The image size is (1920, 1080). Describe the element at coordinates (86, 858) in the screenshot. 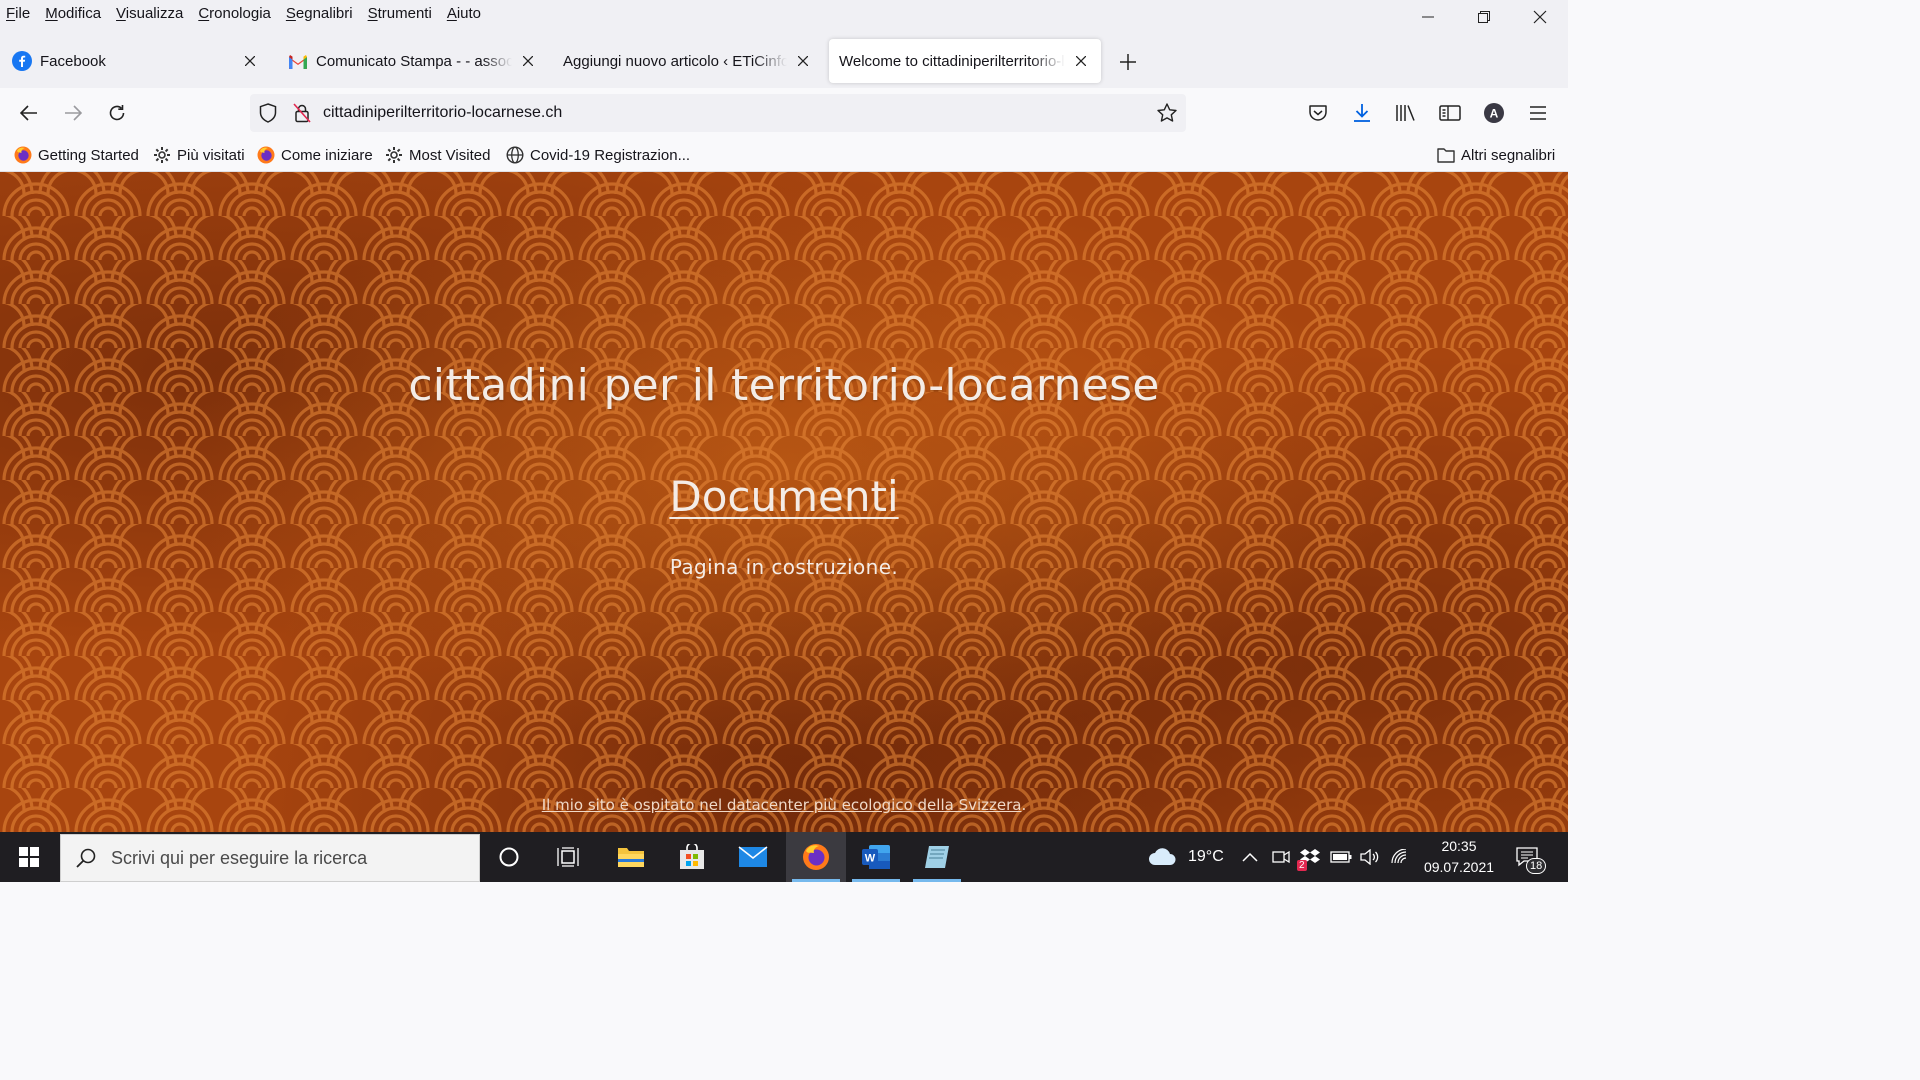

I see `search-icon` at that location.